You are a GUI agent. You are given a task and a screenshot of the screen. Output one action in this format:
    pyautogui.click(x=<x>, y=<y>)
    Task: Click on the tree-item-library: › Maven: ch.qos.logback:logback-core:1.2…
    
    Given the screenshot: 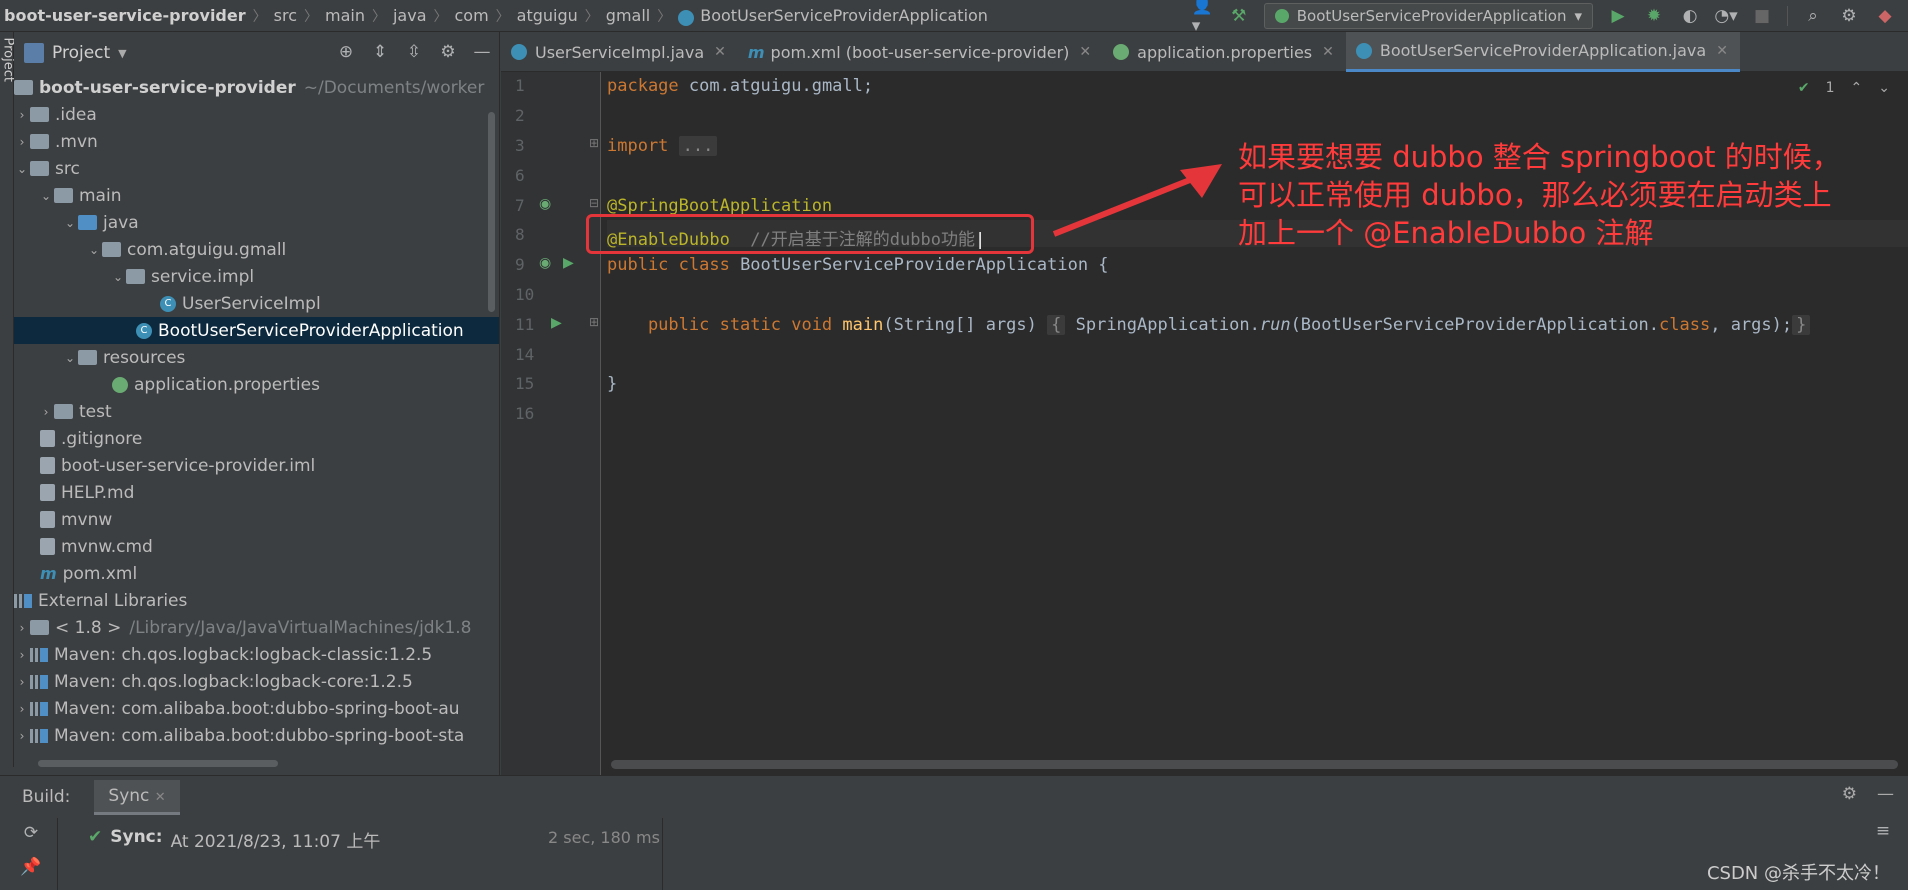 What is the action you would take?
    pyautogui.click(x=256, y=681)
    